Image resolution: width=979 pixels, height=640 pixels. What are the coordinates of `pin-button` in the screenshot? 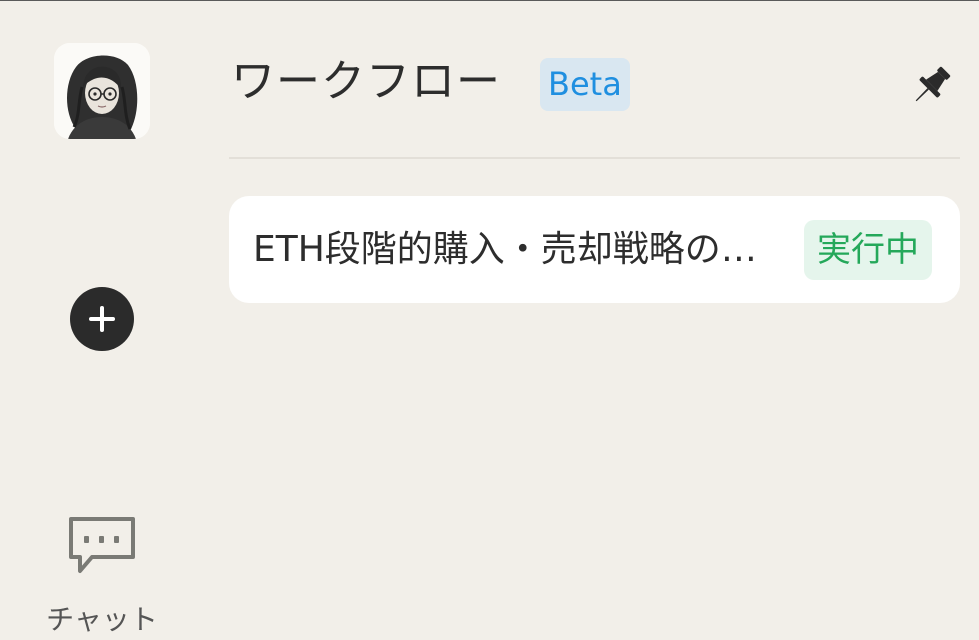 It's located at (931, 86).